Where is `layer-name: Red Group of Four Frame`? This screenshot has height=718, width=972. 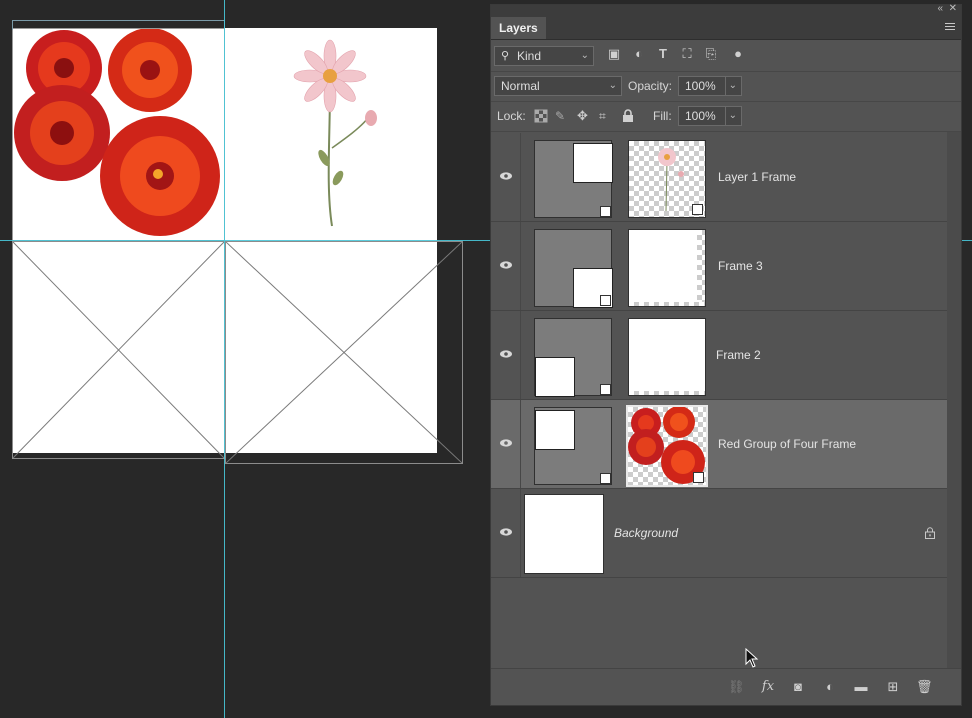 layer-name: Red Group of Four Frame is located at coordinates (787, 444).